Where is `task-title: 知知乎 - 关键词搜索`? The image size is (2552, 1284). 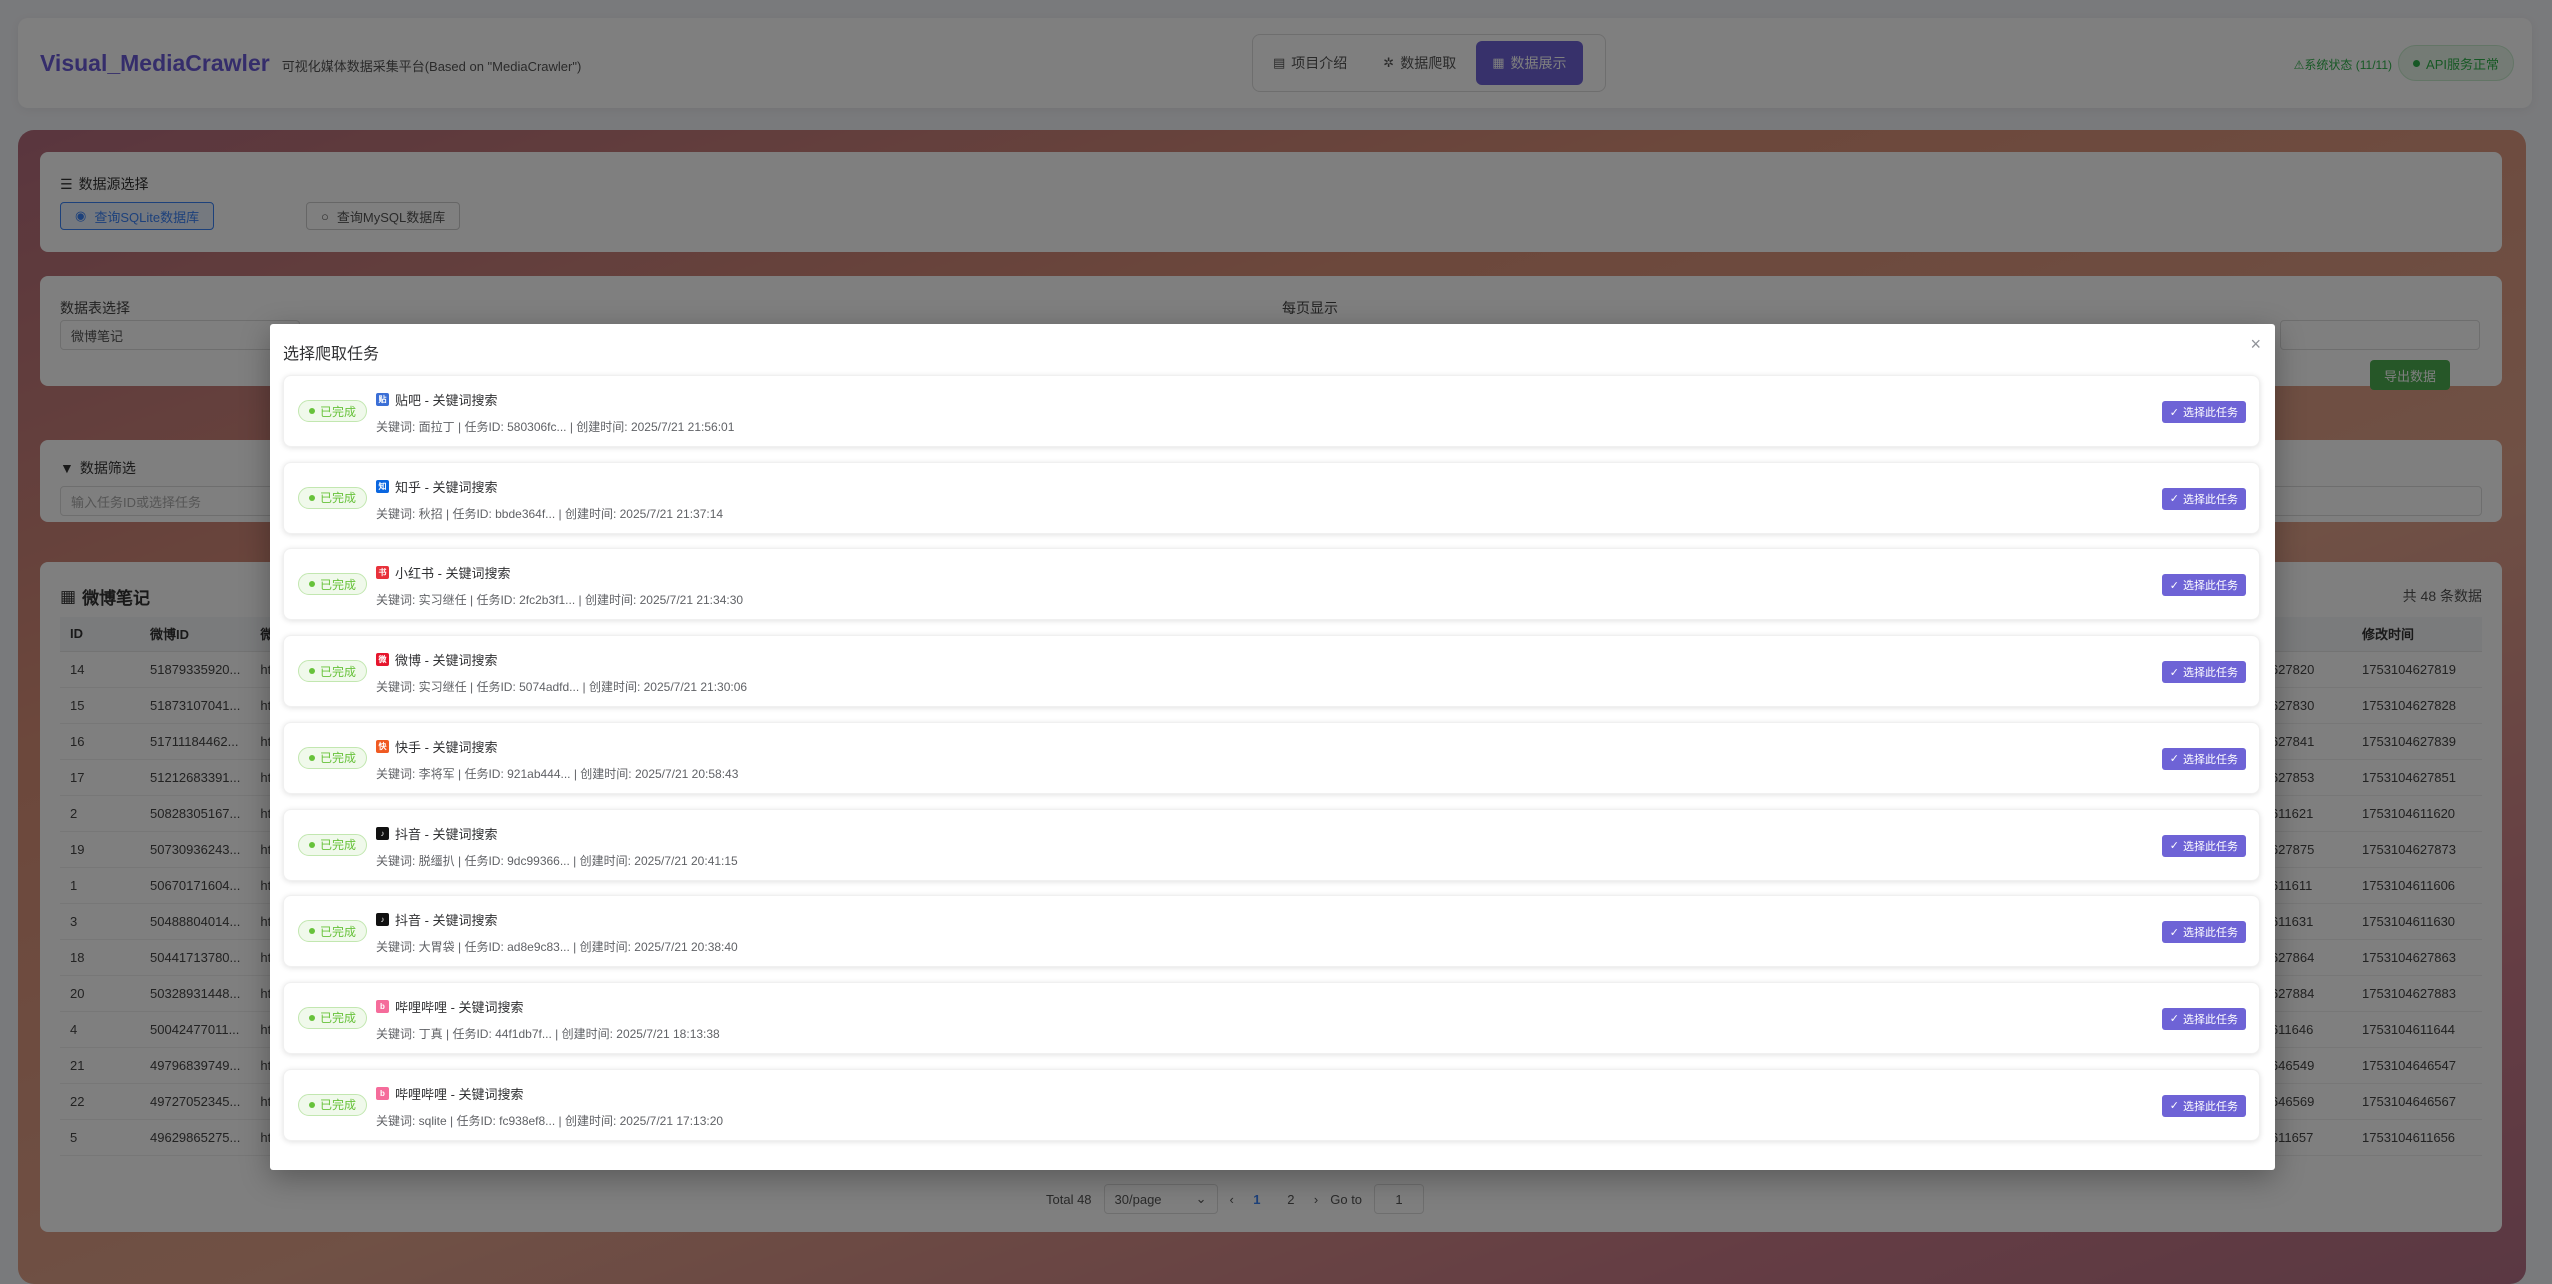 task-title: 知知乎 - 关键词搜索 is located at coordinates (437, 486).